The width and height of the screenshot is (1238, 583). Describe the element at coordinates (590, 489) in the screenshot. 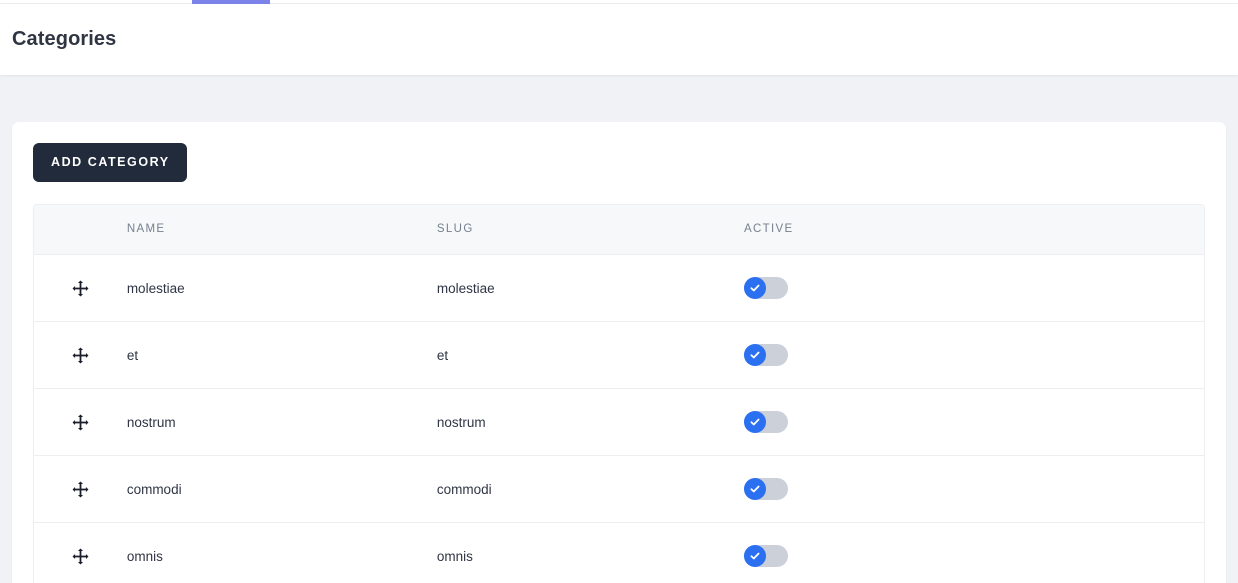

I see `cell-slug: commodi` at that location.